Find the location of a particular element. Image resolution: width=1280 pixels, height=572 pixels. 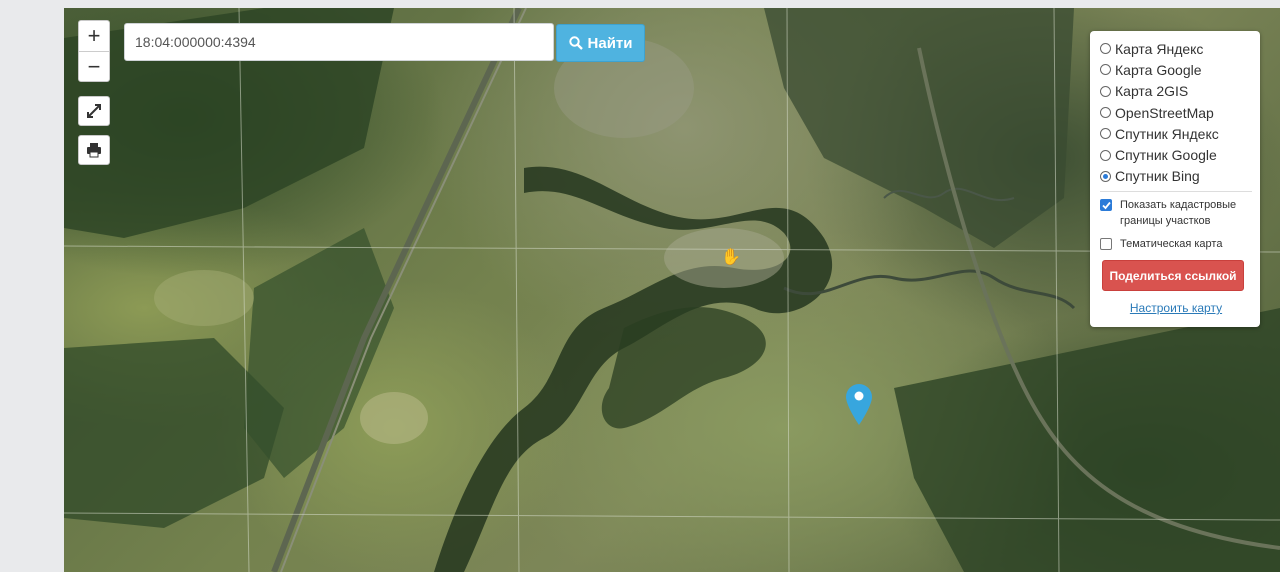

layer-option-label: Спутник Bing is located at coordinates (1157, 176).